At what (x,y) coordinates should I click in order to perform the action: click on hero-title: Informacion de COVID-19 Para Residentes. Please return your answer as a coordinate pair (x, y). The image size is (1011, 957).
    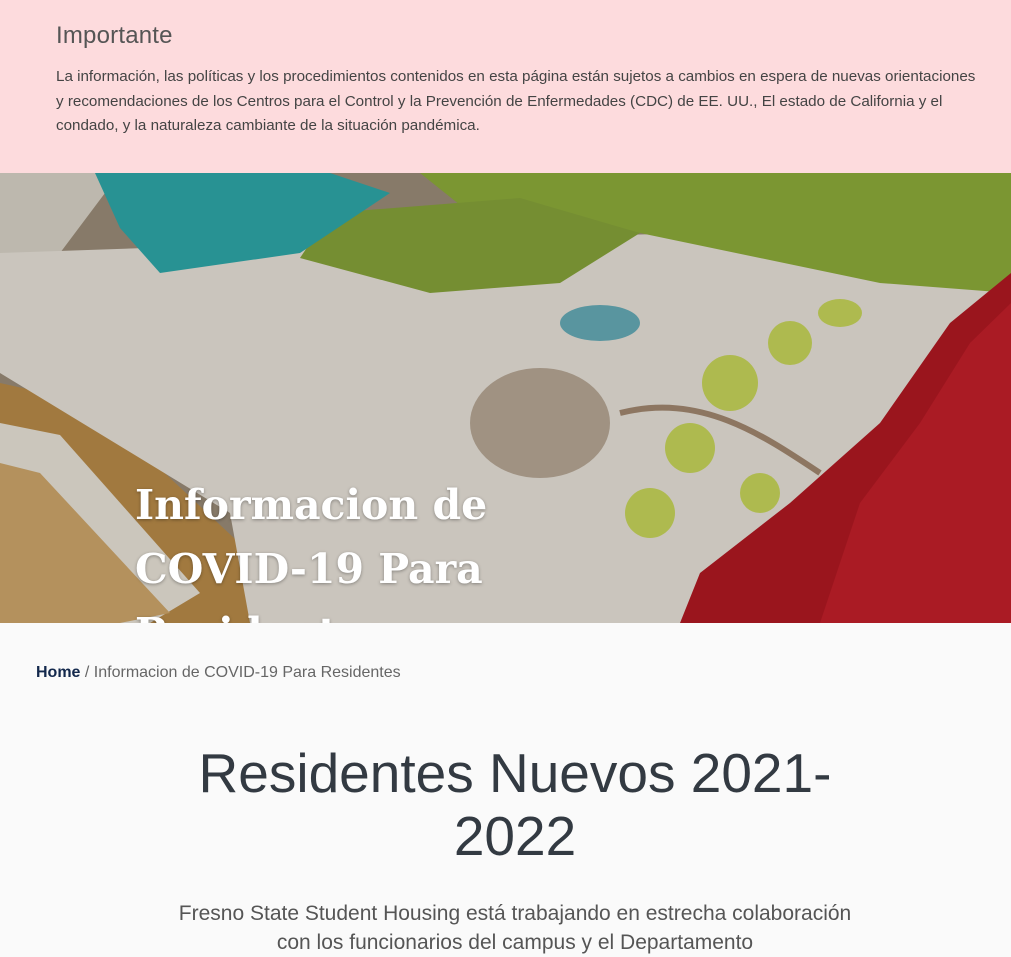
    Looking at the image, I should click on (311, 552).